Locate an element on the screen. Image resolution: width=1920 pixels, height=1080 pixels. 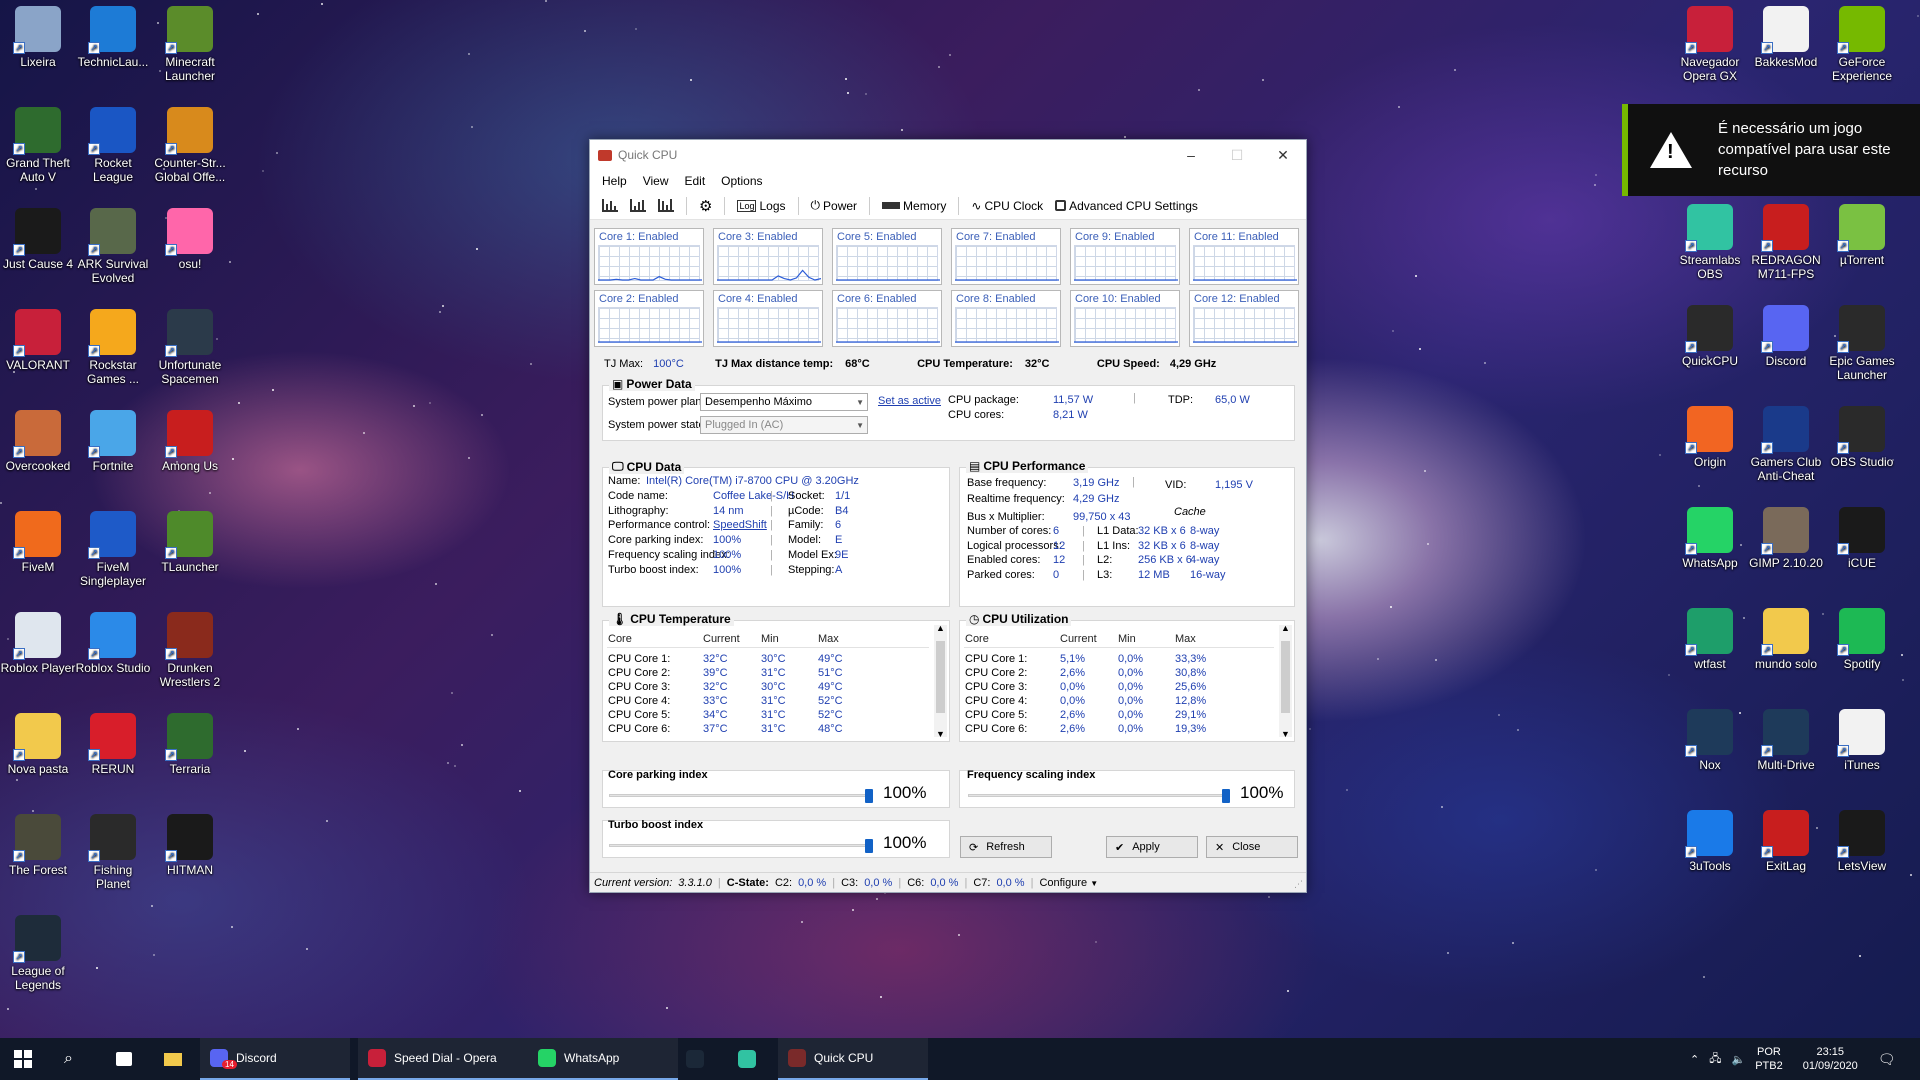
advanced-settings-button: Advanced CPU Settings is located at coordinates (1126, 206).